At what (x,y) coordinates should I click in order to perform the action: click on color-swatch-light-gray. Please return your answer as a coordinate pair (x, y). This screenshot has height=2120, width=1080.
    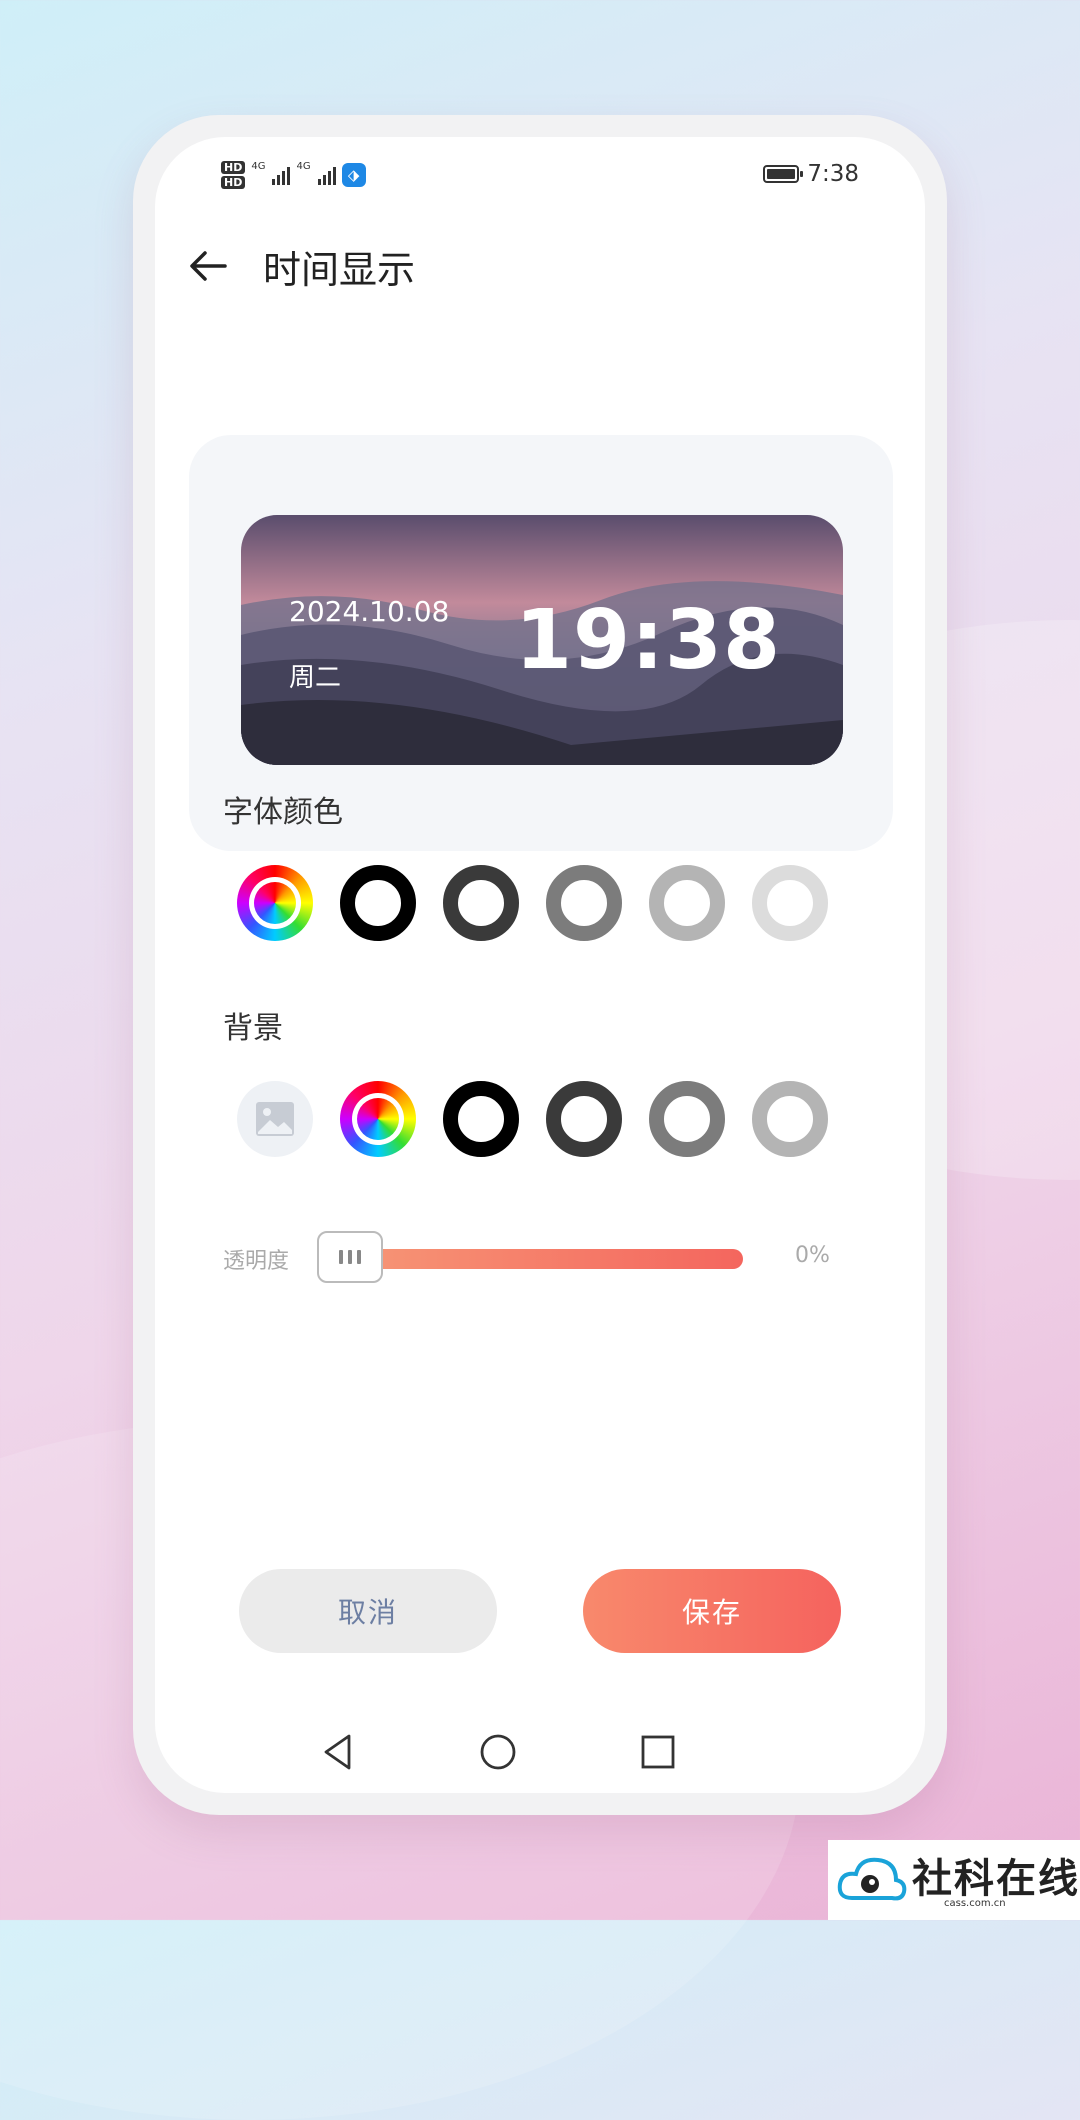
    Looking at the image, I should click on (687, 903).